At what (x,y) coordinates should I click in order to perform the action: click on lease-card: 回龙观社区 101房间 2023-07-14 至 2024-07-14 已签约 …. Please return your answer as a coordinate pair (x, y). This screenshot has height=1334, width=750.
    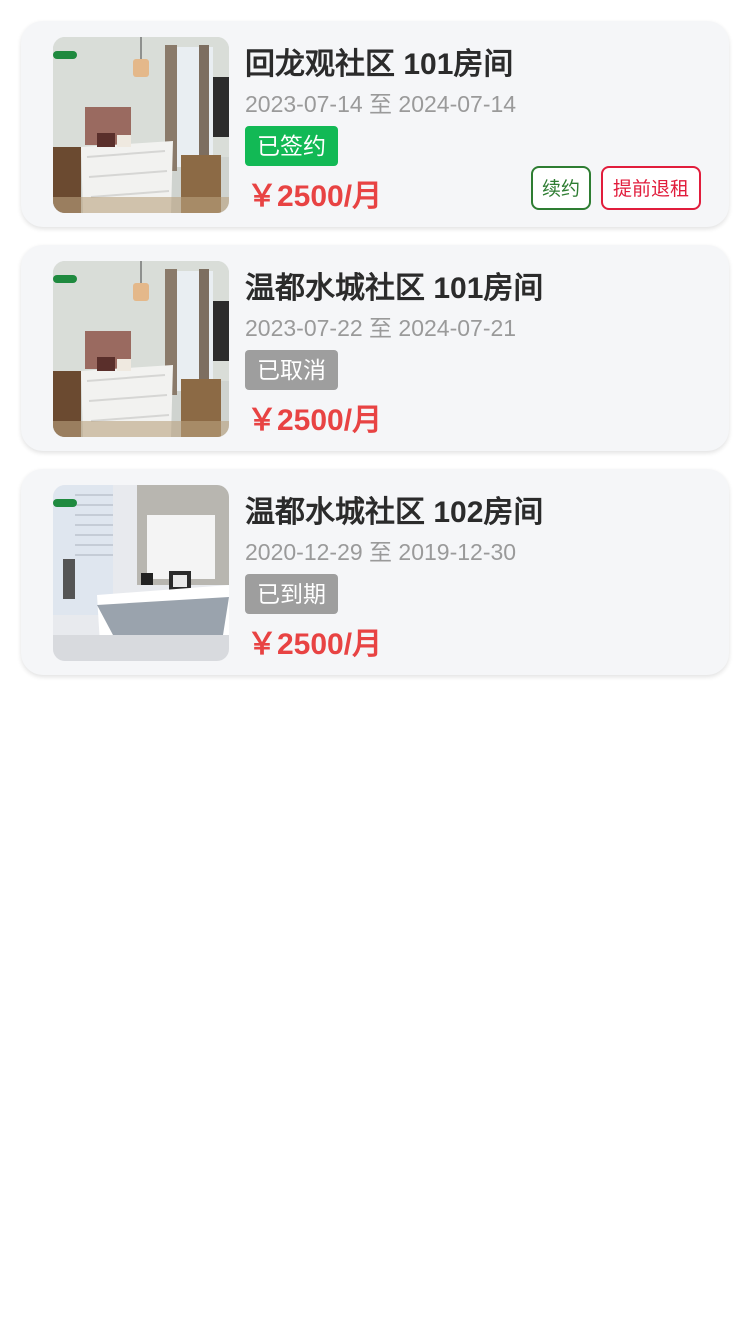
    Looking at the image, I should click on (375, 124).